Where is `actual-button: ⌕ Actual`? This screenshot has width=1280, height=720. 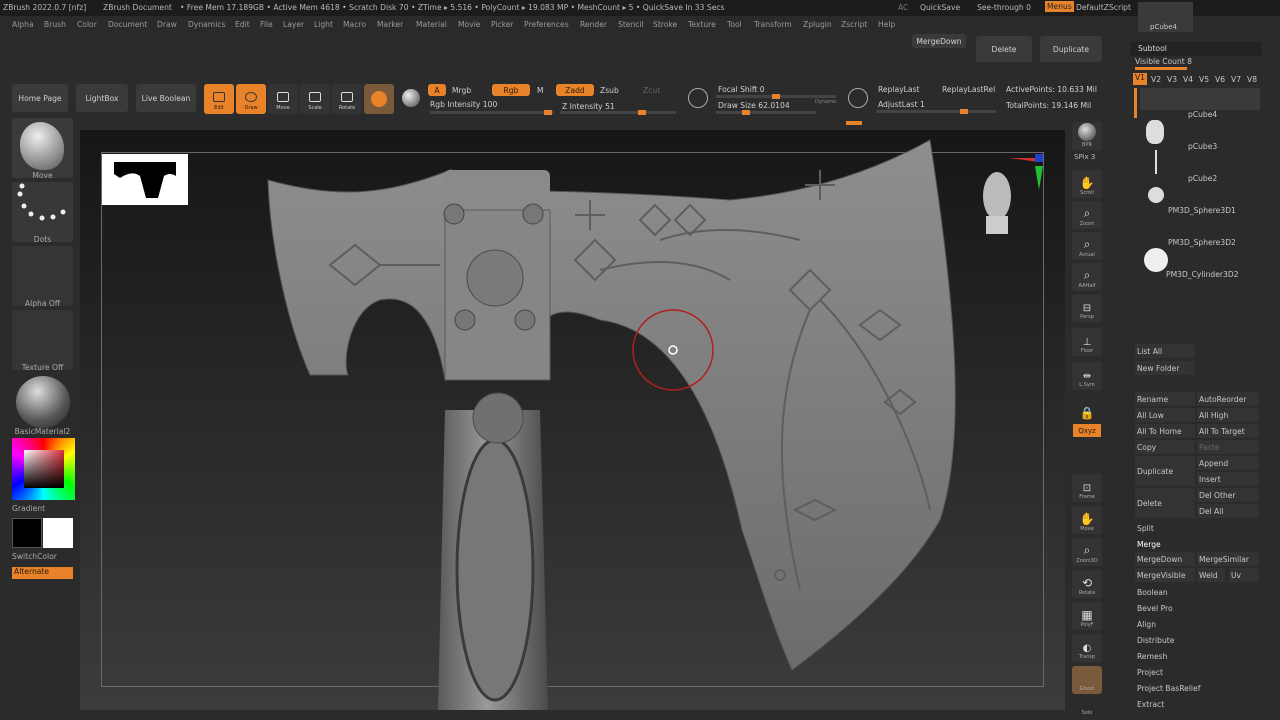 actual-button: ⌕ Actual is located at coordinates (1087, 246).